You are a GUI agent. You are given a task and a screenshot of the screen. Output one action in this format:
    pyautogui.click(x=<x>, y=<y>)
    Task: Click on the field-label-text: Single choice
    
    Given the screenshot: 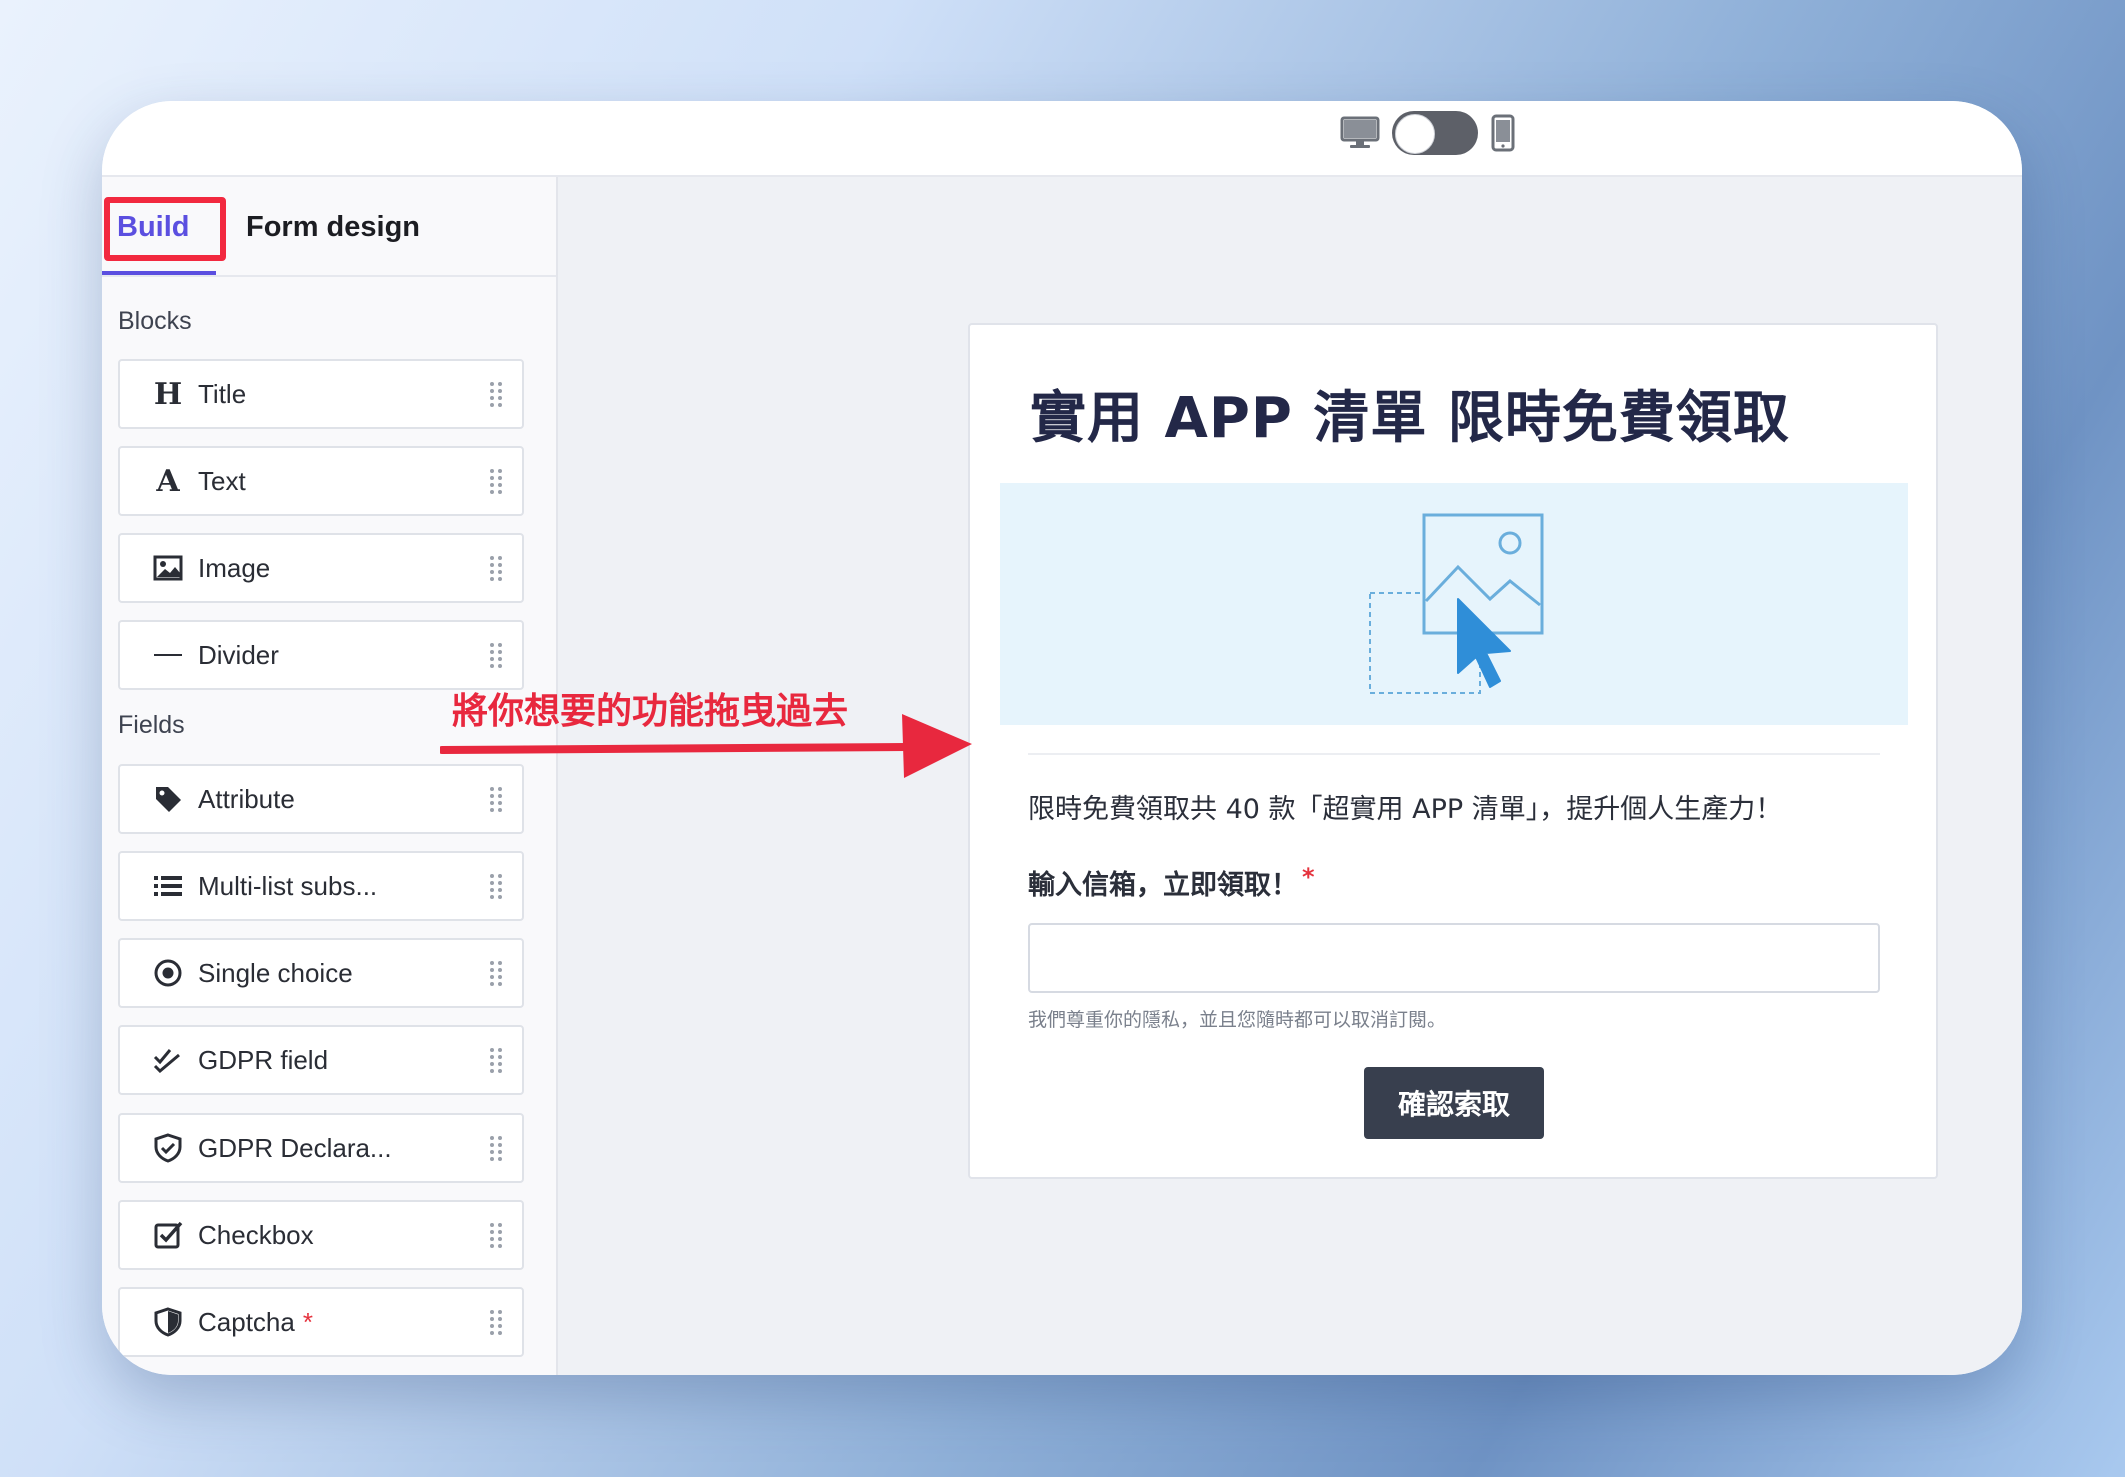 What is the action you would take?
    pyautogui.click(x=275, y=972)
    